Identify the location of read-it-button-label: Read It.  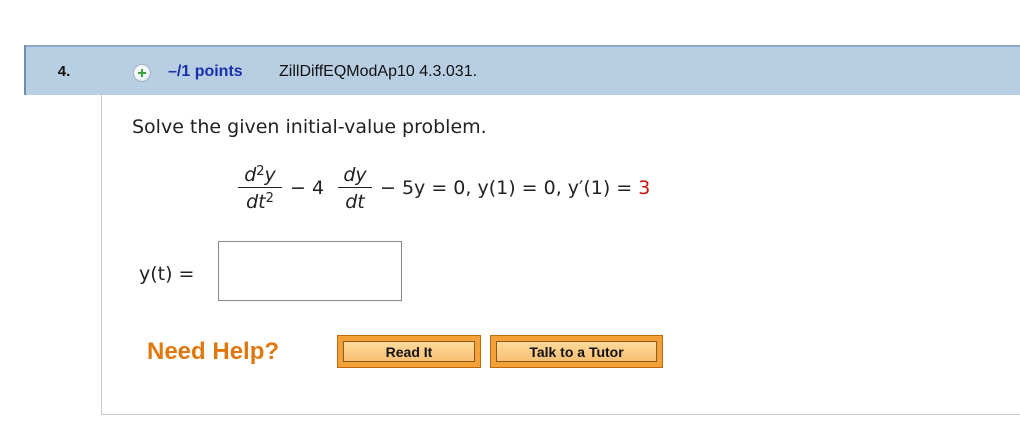
(409, 351).